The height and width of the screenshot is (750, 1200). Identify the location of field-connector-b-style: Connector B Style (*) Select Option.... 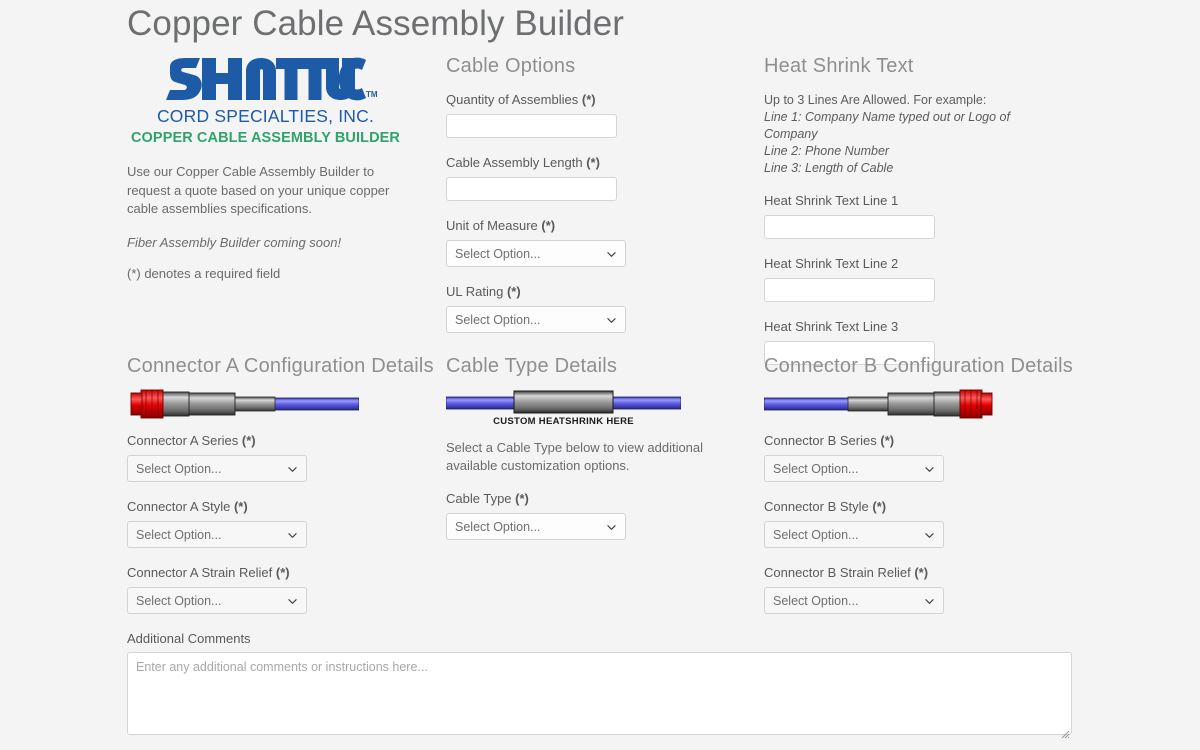
(909, 523).